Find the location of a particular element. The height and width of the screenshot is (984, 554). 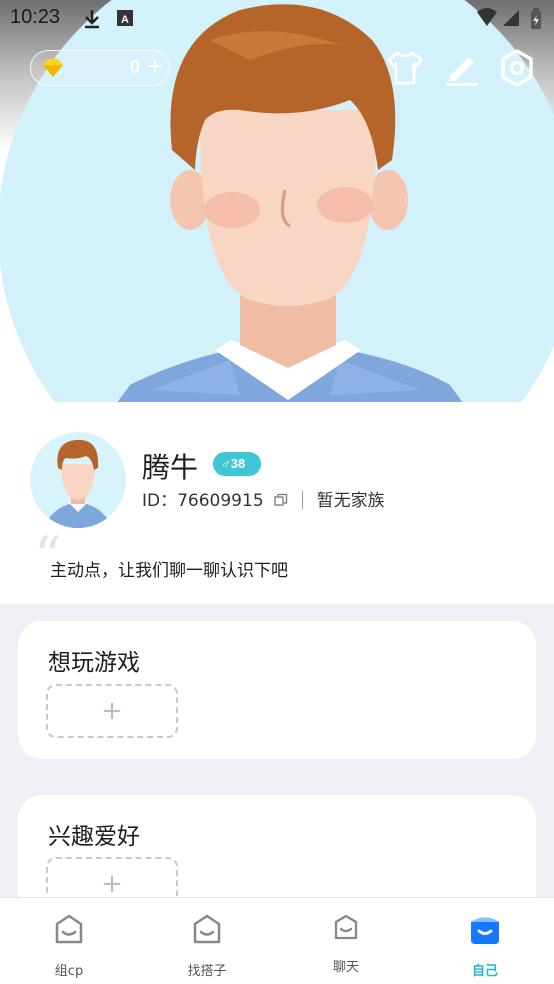

tab-self: 自己 is located at coordinates (485, 941).